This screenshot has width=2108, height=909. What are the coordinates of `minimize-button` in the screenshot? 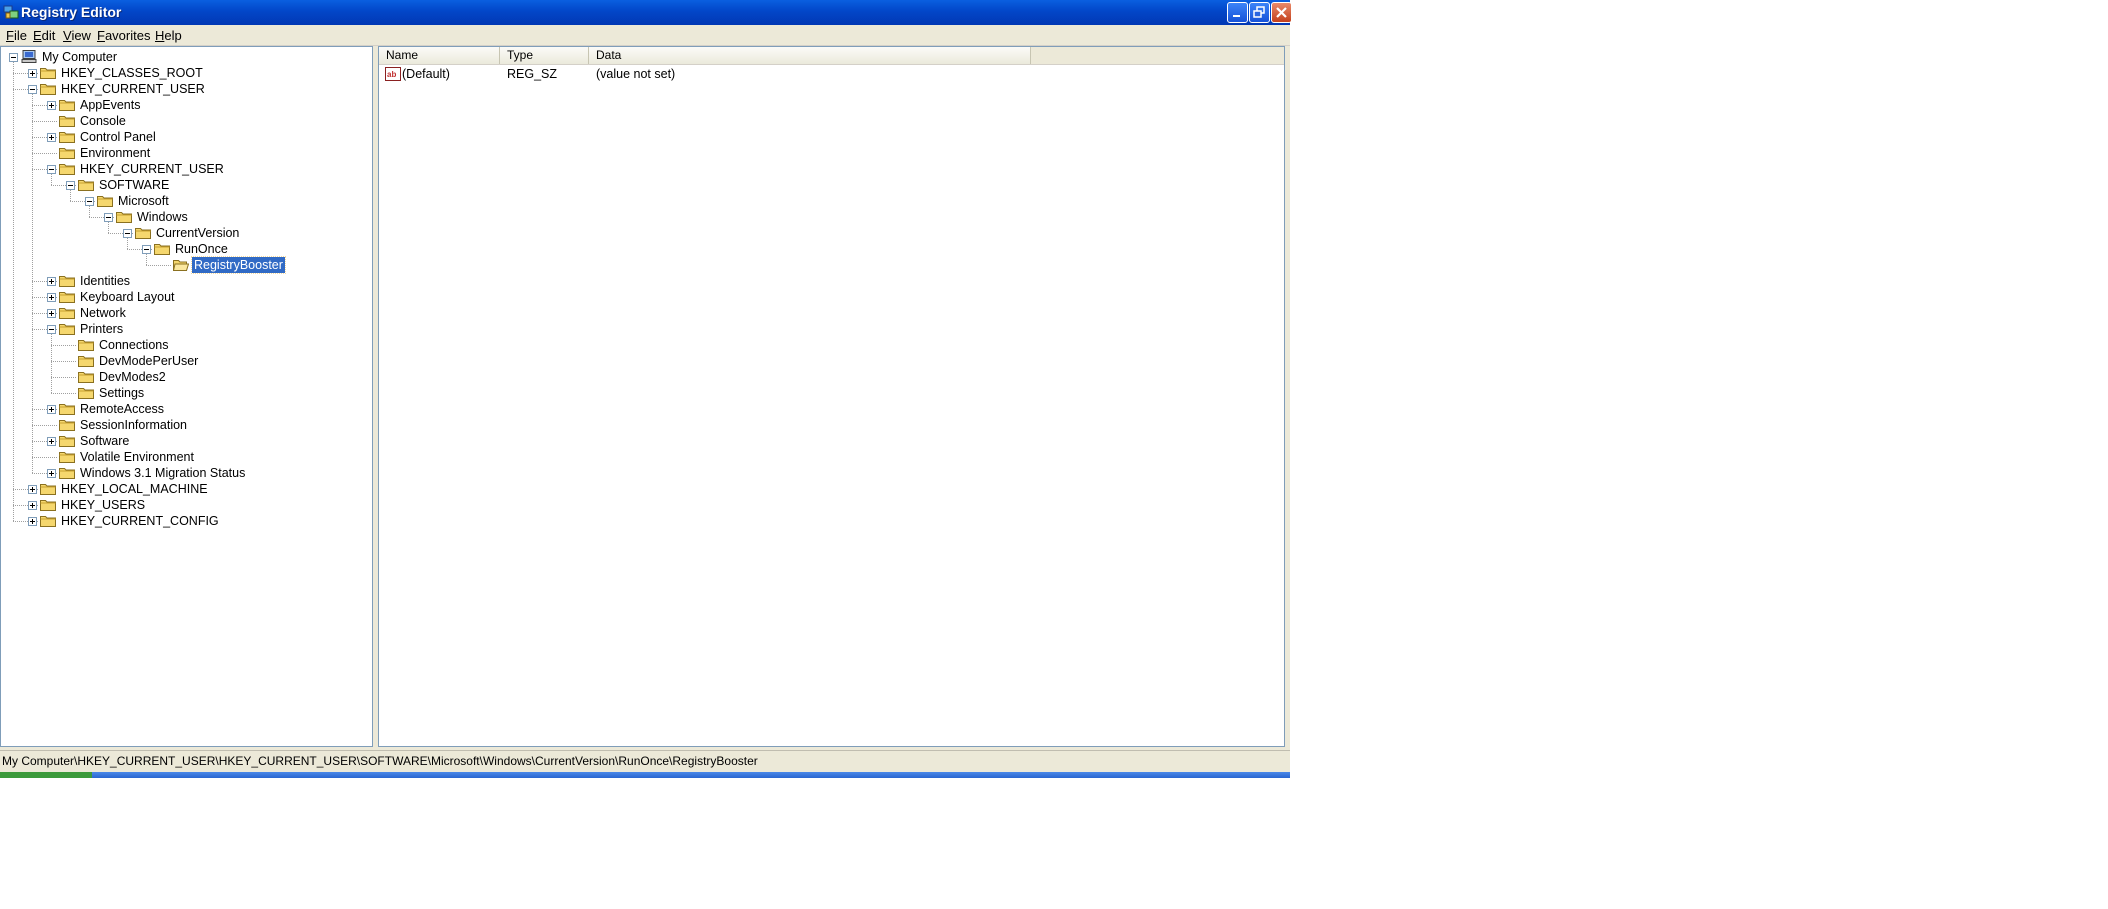 It's located at (1237, 12).